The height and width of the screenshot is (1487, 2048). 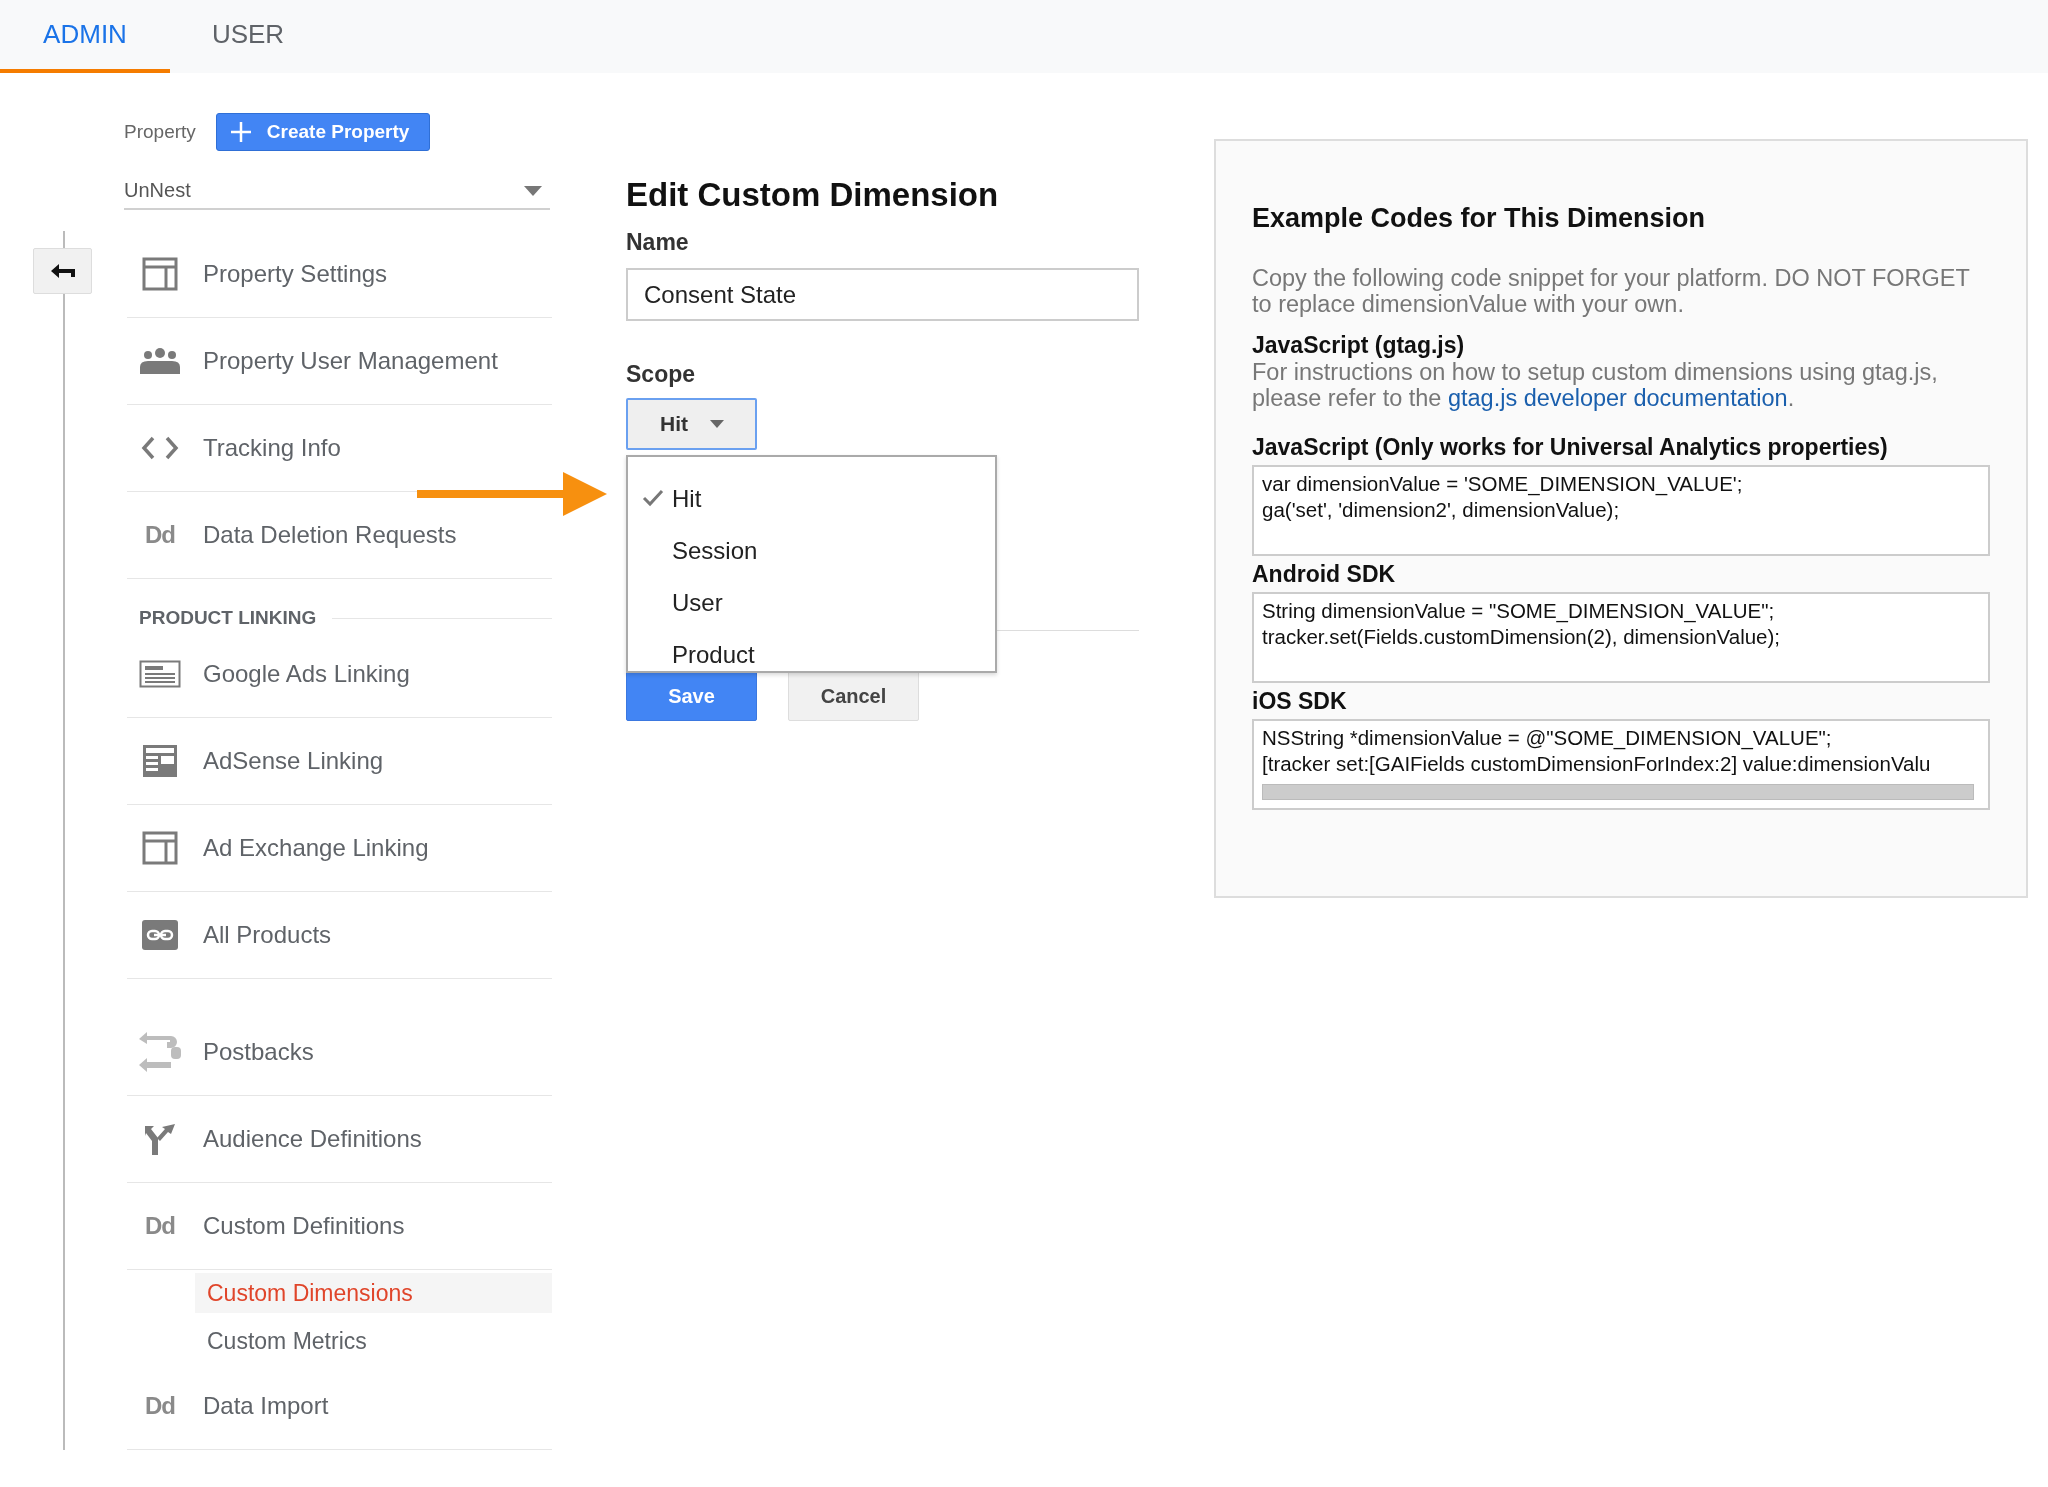 I want to click on list-icon, so click(x=160, y=674).